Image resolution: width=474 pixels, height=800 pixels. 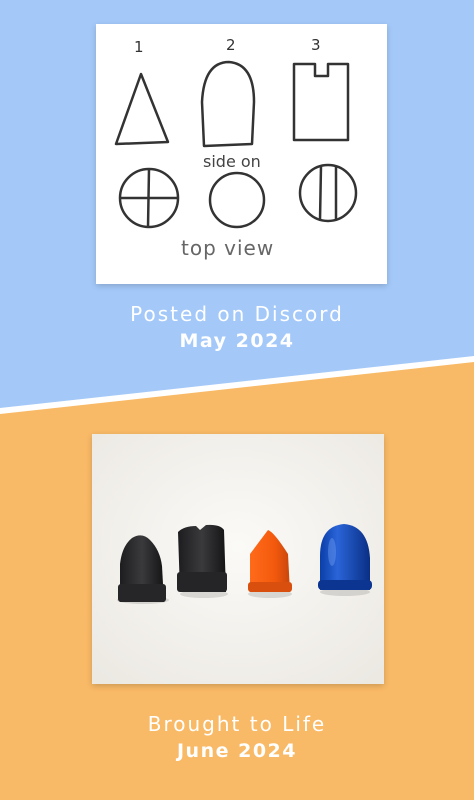 What do you see at coordinates (236, 751) in the screenshot?
I see `bottom-caption-date: June 2024` at bounding box center [236, 751].